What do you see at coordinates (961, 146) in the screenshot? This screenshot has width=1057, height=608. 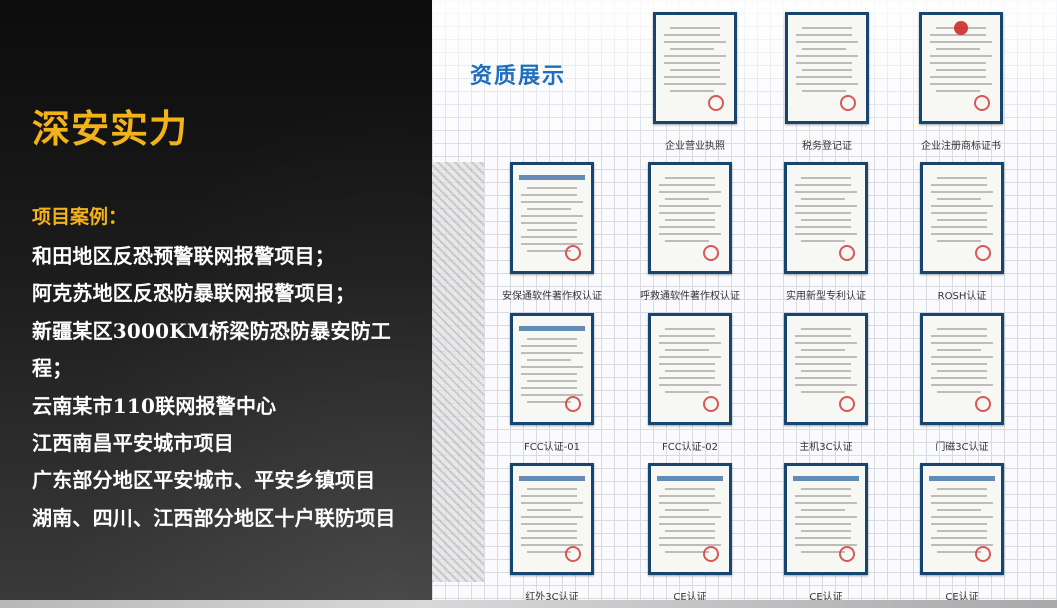 I see `certificate-caption: 企业注册商标证书` at bounding box center [961, 146].